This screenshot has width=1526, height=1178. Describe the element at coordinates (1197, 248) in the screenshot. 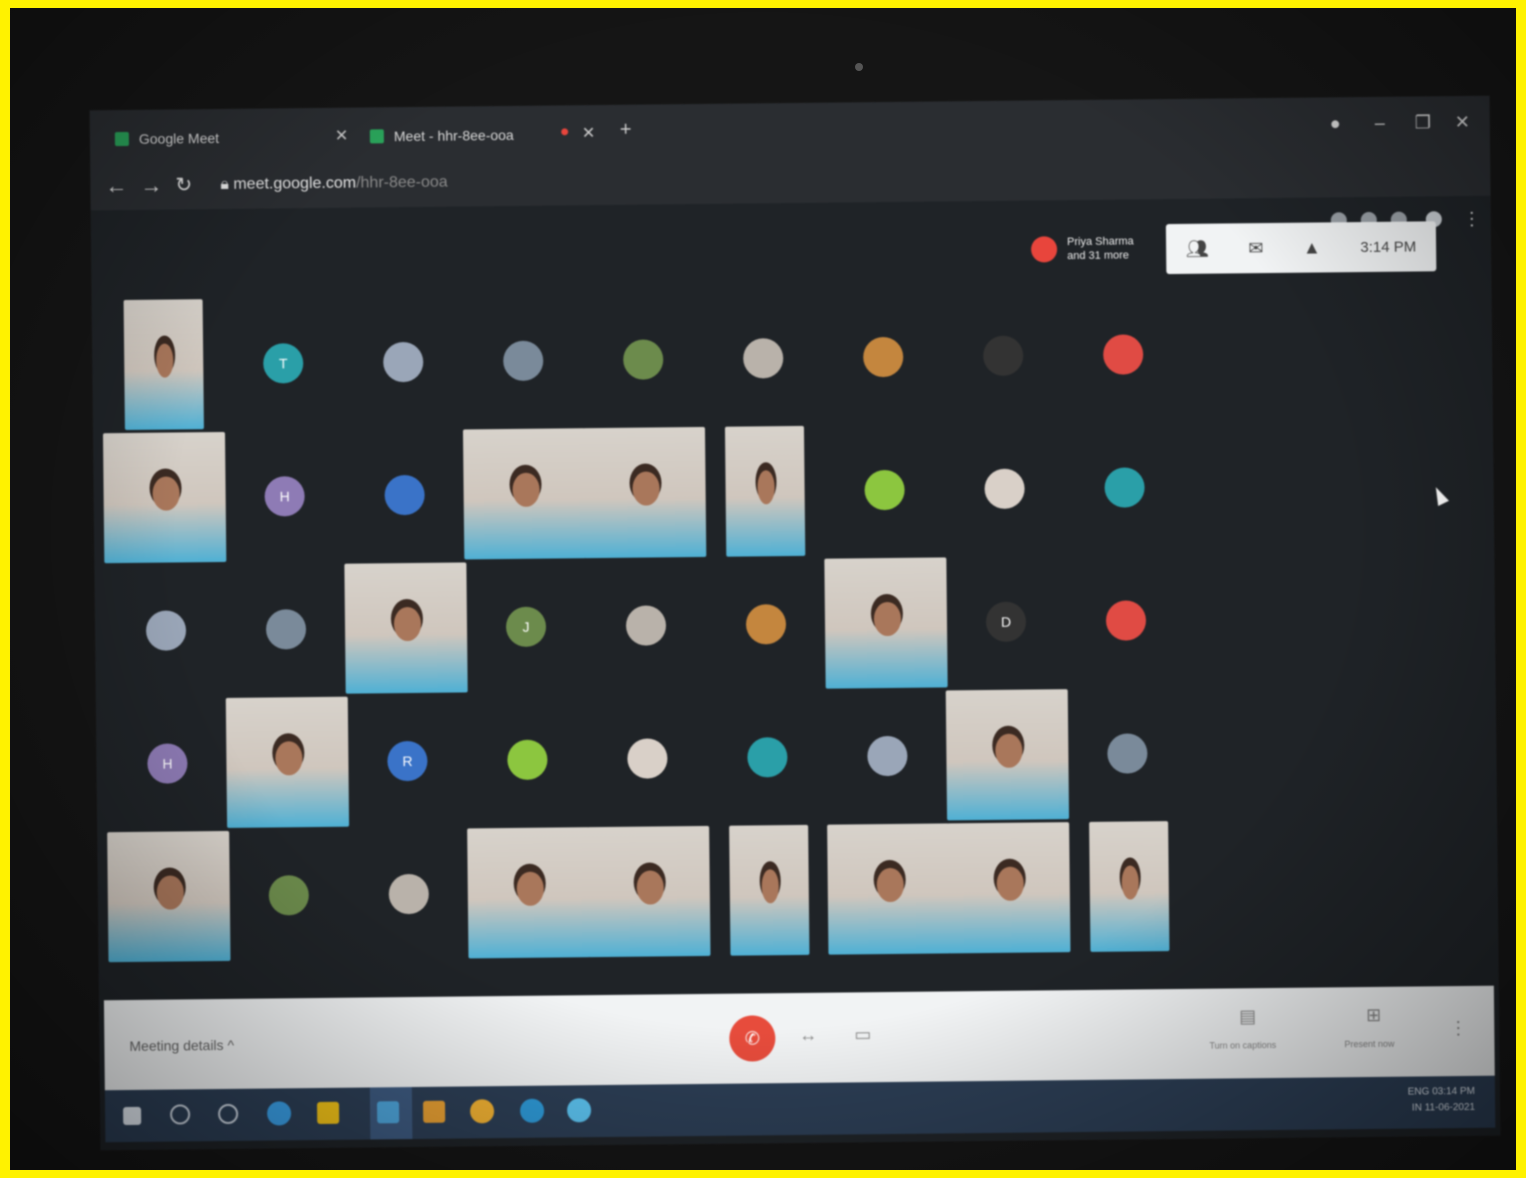

I see `people-icon: 👥︎` at that location.